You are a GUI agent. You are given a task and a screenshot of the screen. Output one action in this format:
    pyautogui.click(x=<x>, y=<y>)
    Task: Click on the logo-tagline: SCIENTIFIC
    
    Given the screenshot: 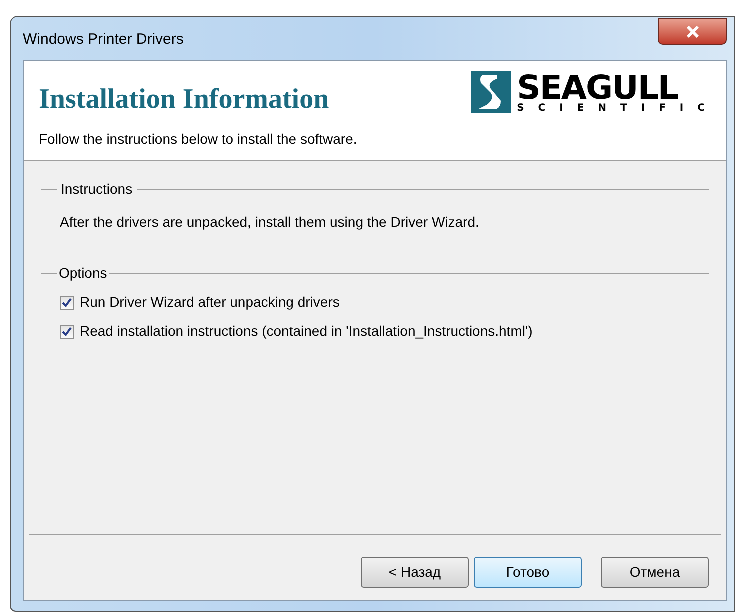 What is the action you would take?
    pyautogui.click(x=618, y=109)
    